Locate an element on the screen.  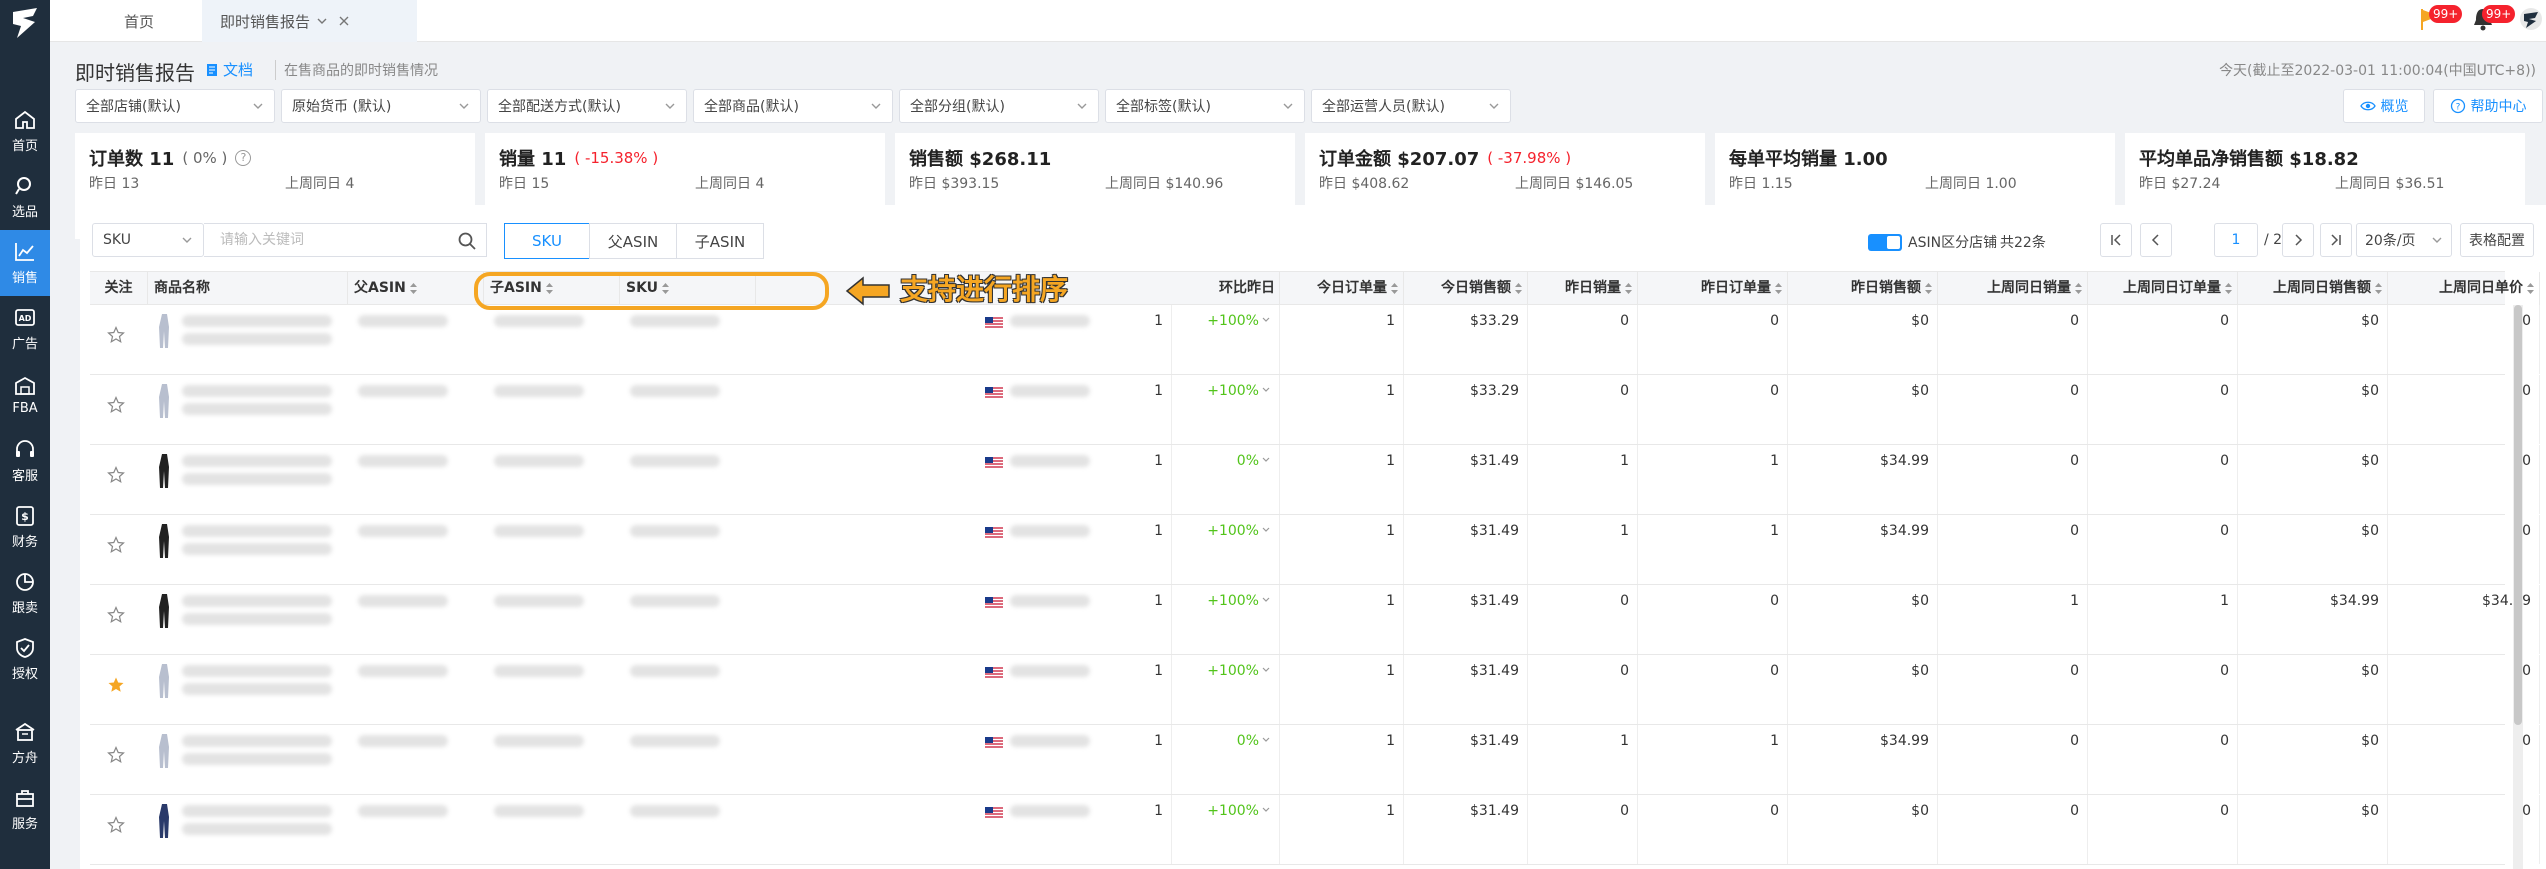
toggle-switch is located at coordinates (1885, 242).